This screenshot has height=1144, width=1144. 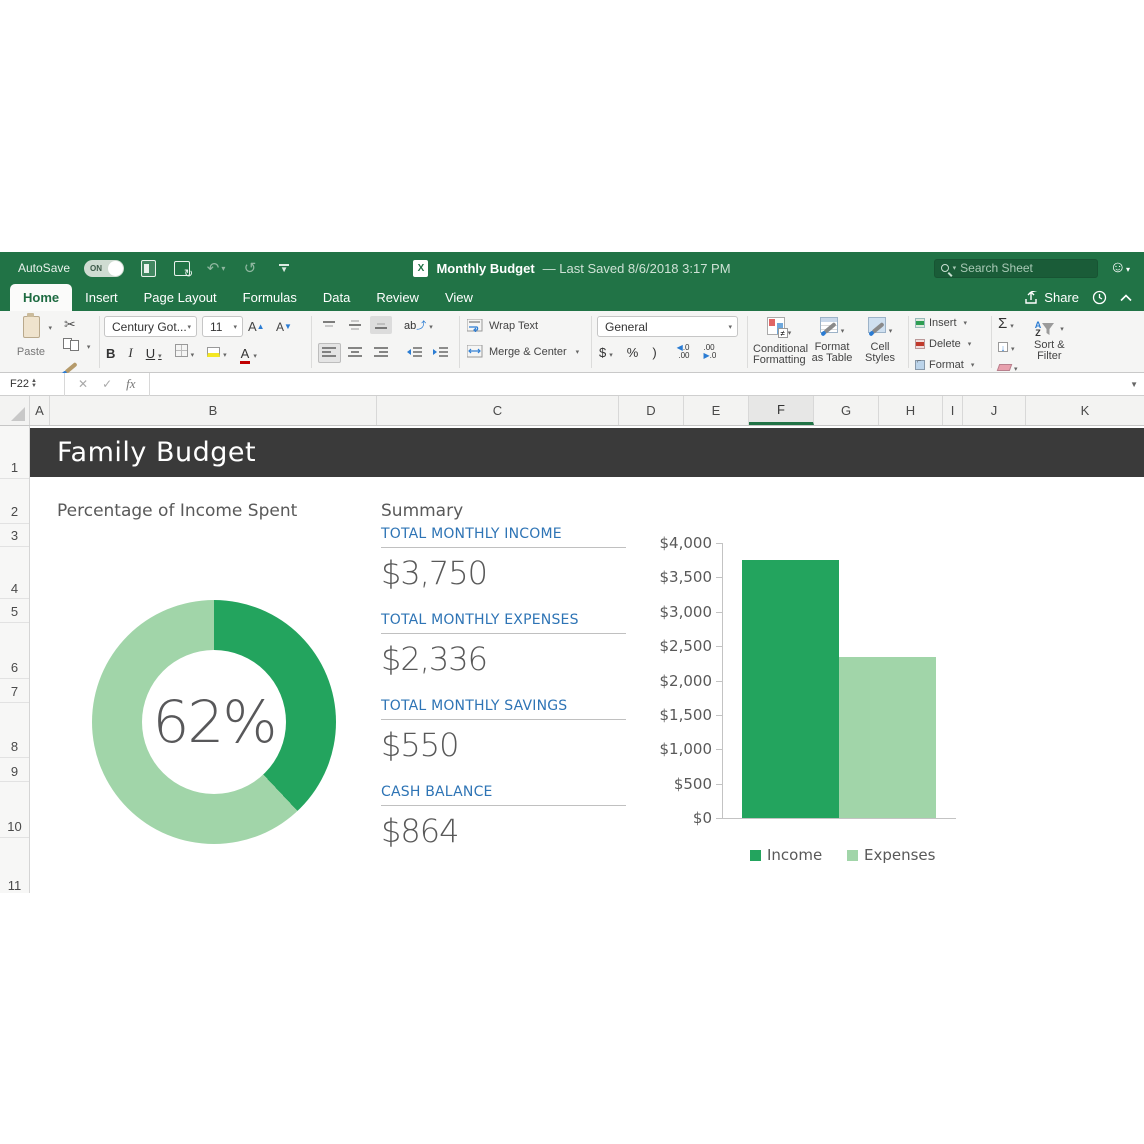 I want to click on undo-icon: ↶ ▾, so click(x=216, y=268).